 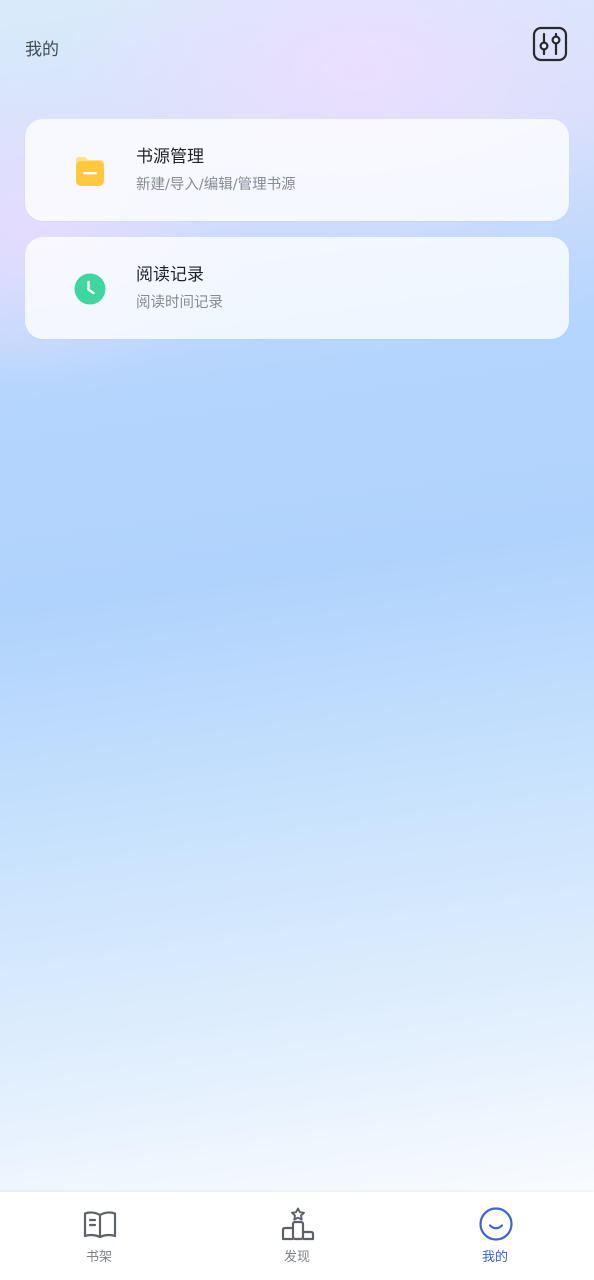 What do you see at coordinates (550, 44) in the screenshot?
I see `sliders-icon` at bounding box center [550, 44].